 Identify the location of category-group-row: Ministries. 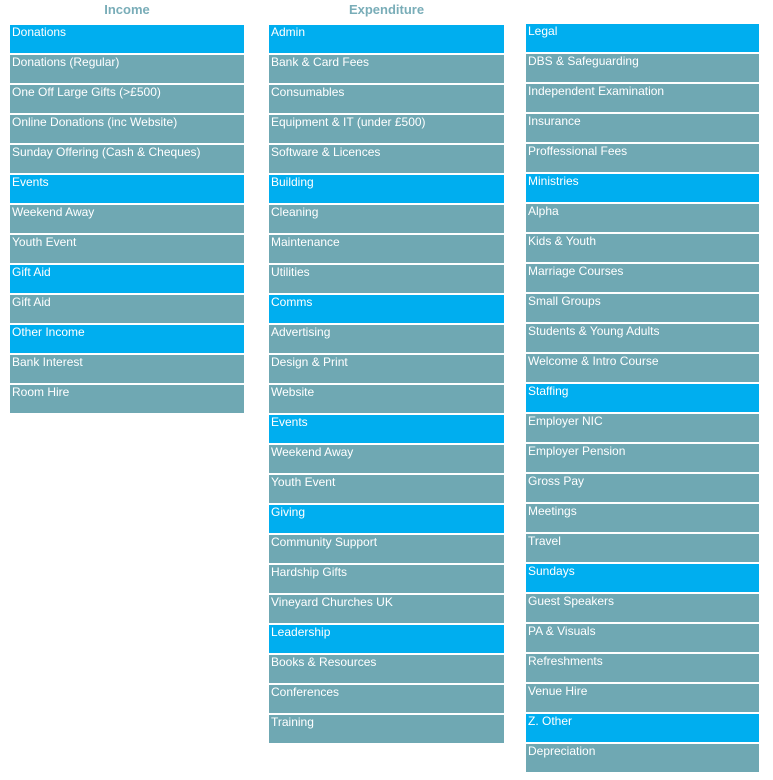
(642, 188).